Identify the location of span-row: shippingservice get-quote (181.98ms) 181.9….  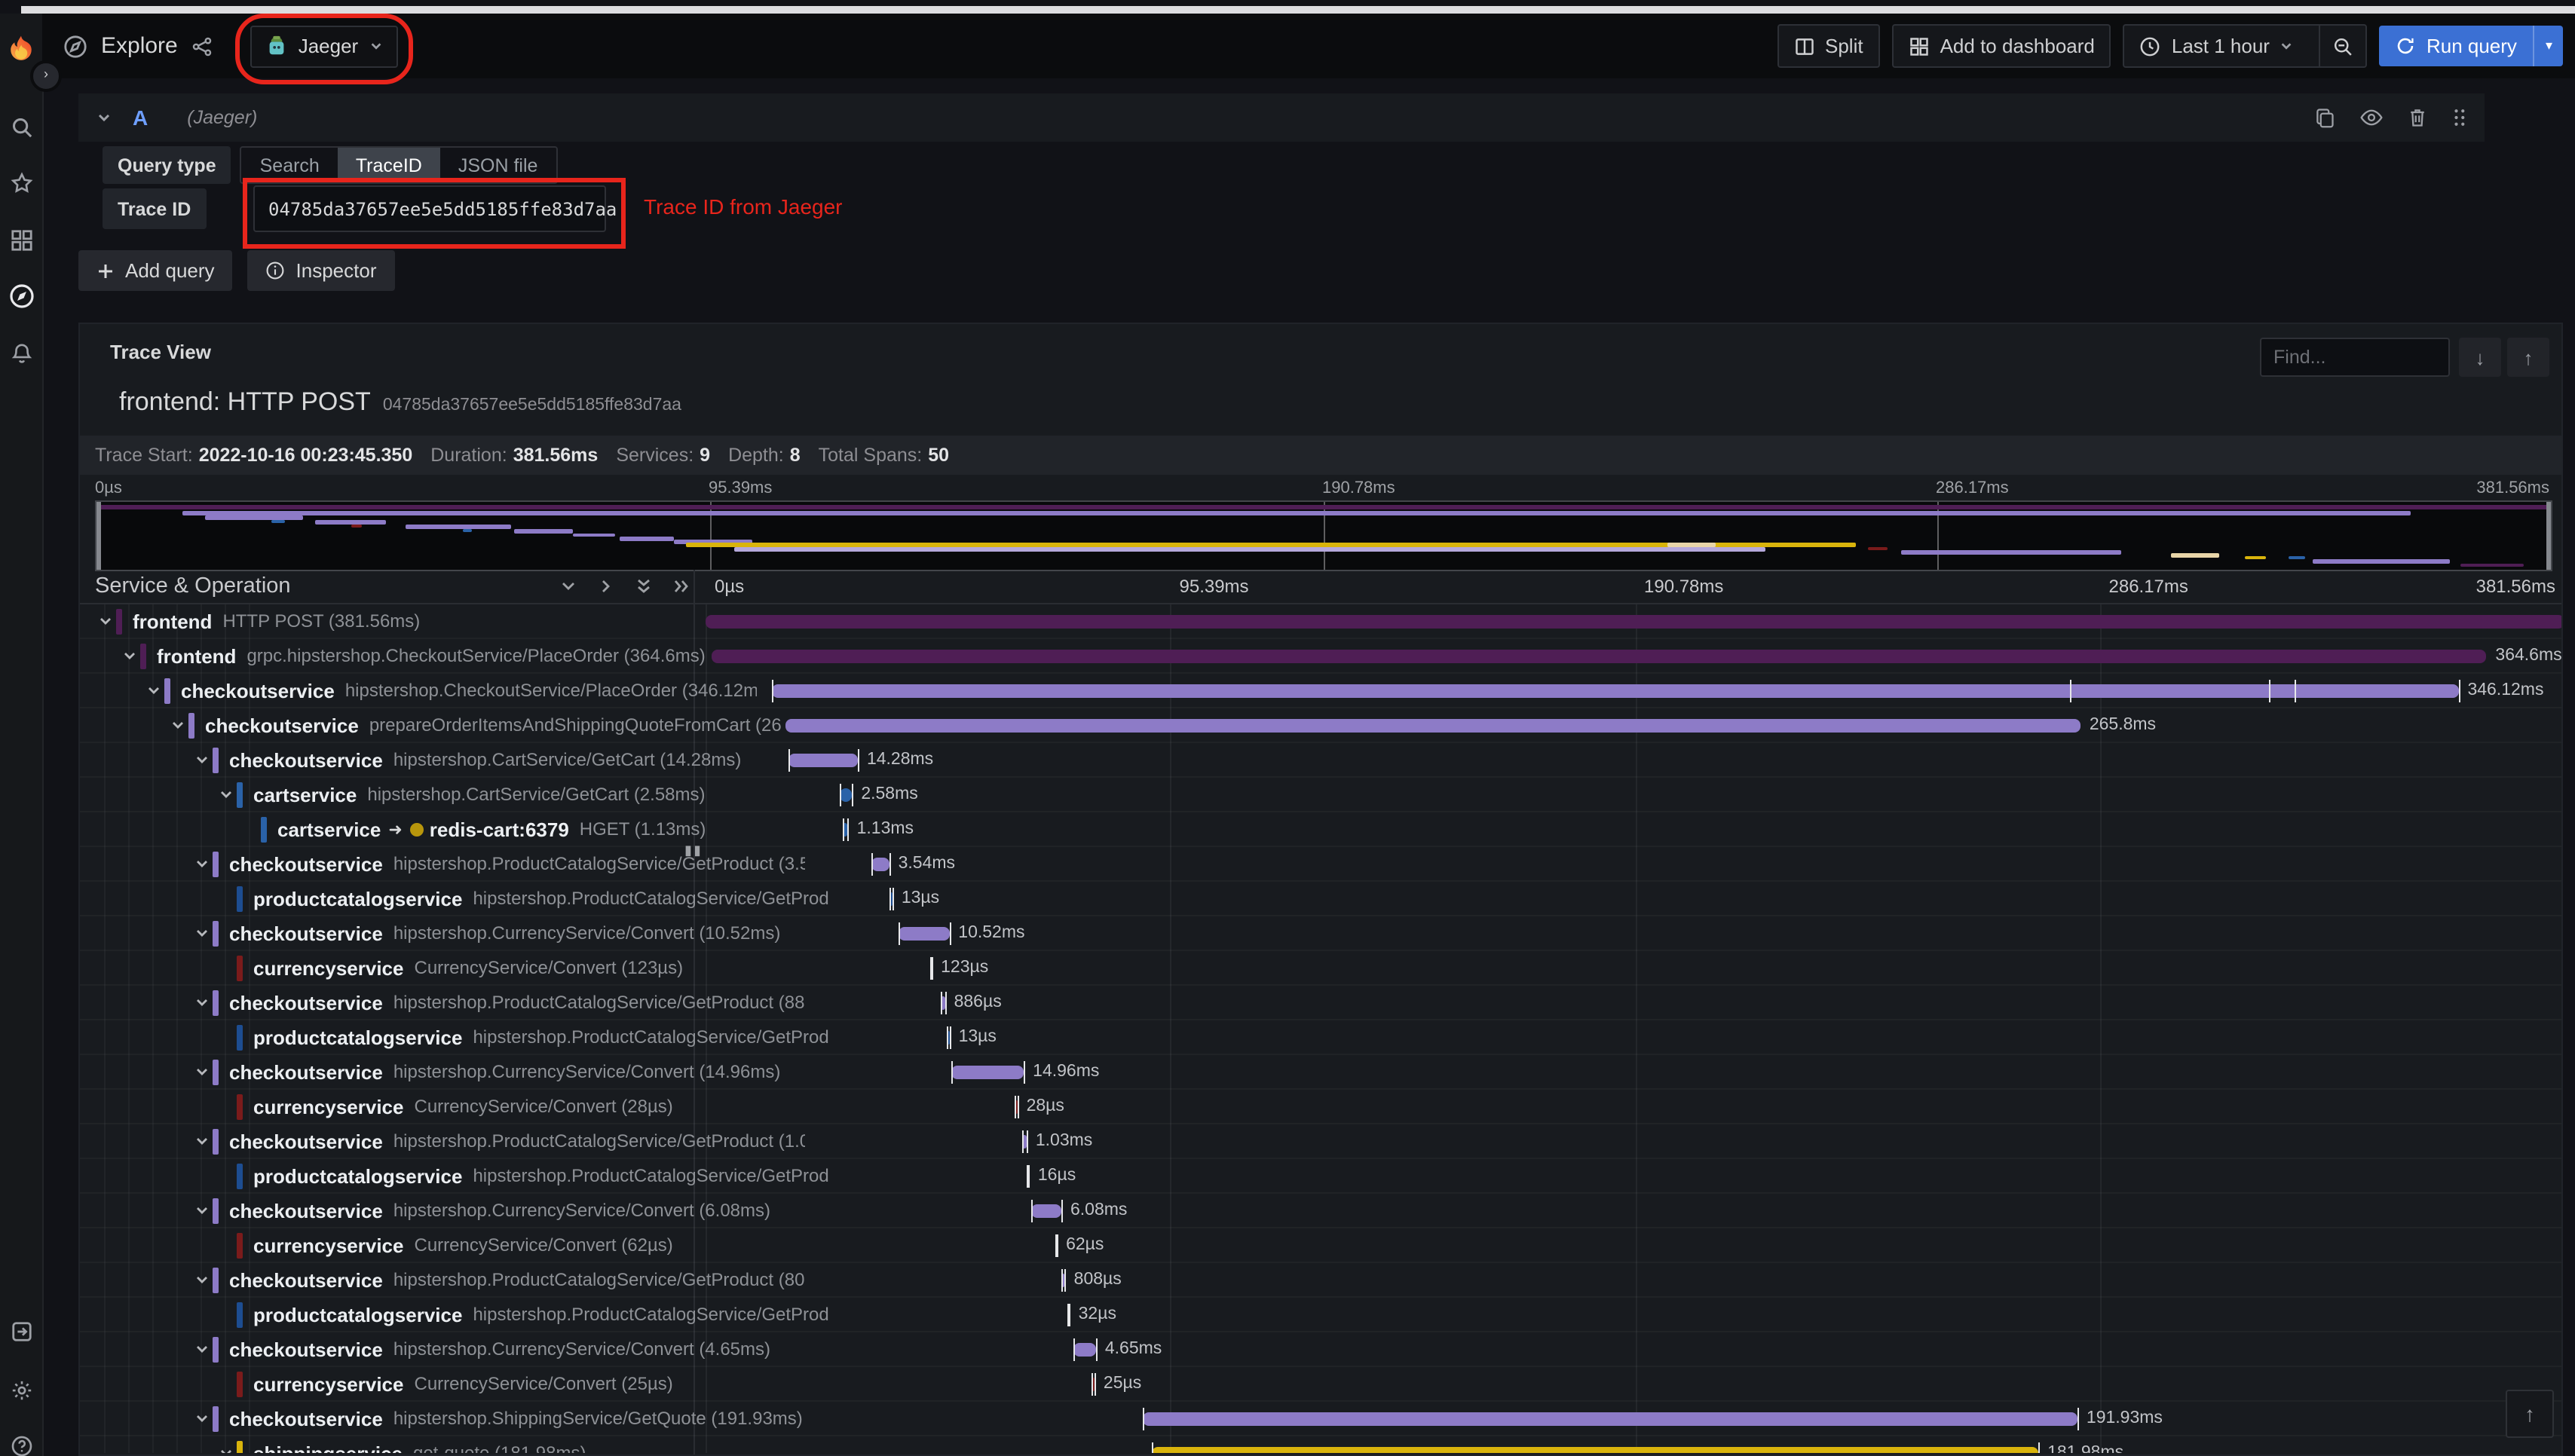
(1320, 1444).